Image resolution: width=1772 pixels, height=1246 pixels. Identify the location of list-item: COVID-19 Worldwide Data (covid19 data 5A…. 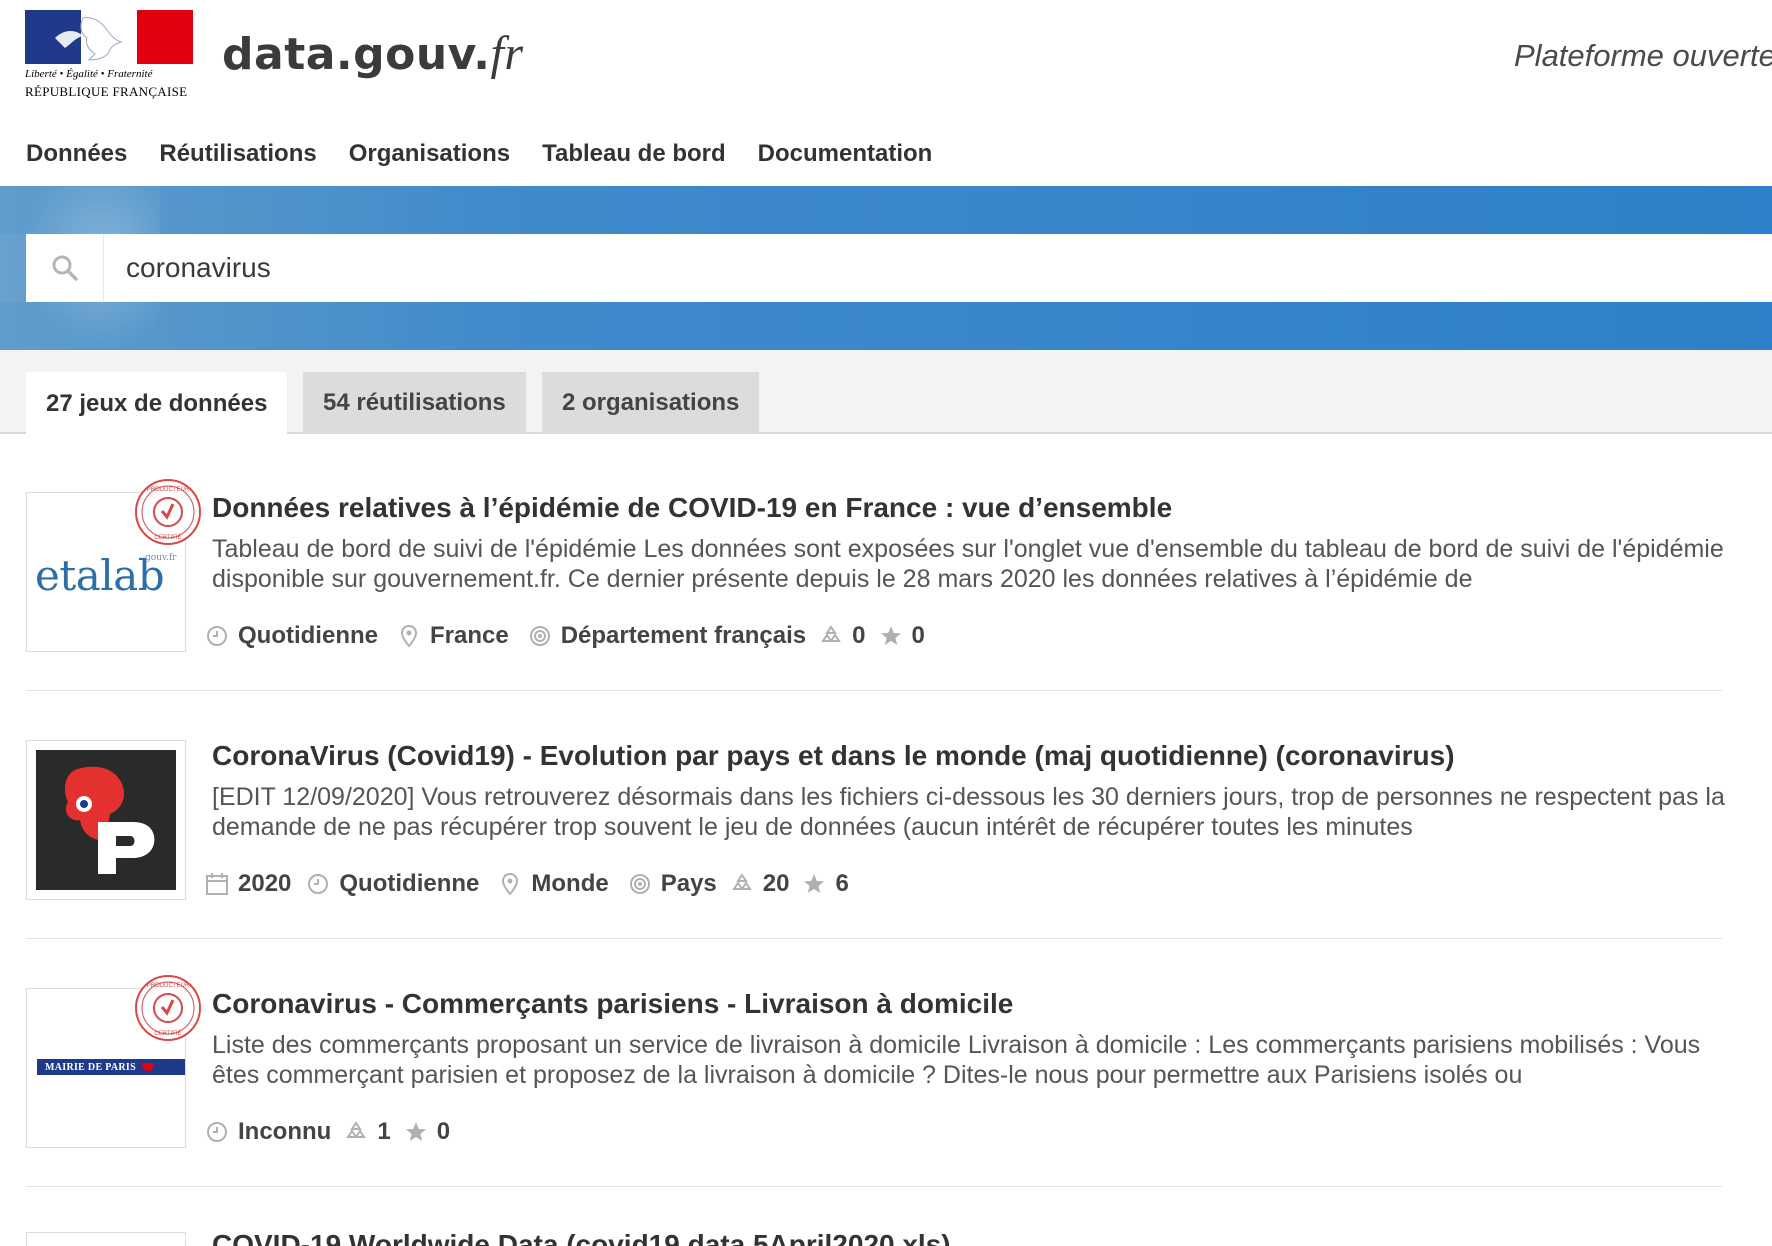
(874, 1239).